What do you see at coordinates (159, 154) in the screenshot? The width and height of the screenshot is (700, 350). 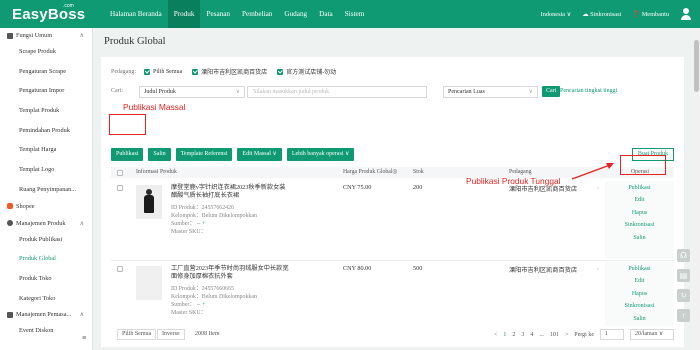 I see `copy-button: Salin` at bounding box center [159, 154].